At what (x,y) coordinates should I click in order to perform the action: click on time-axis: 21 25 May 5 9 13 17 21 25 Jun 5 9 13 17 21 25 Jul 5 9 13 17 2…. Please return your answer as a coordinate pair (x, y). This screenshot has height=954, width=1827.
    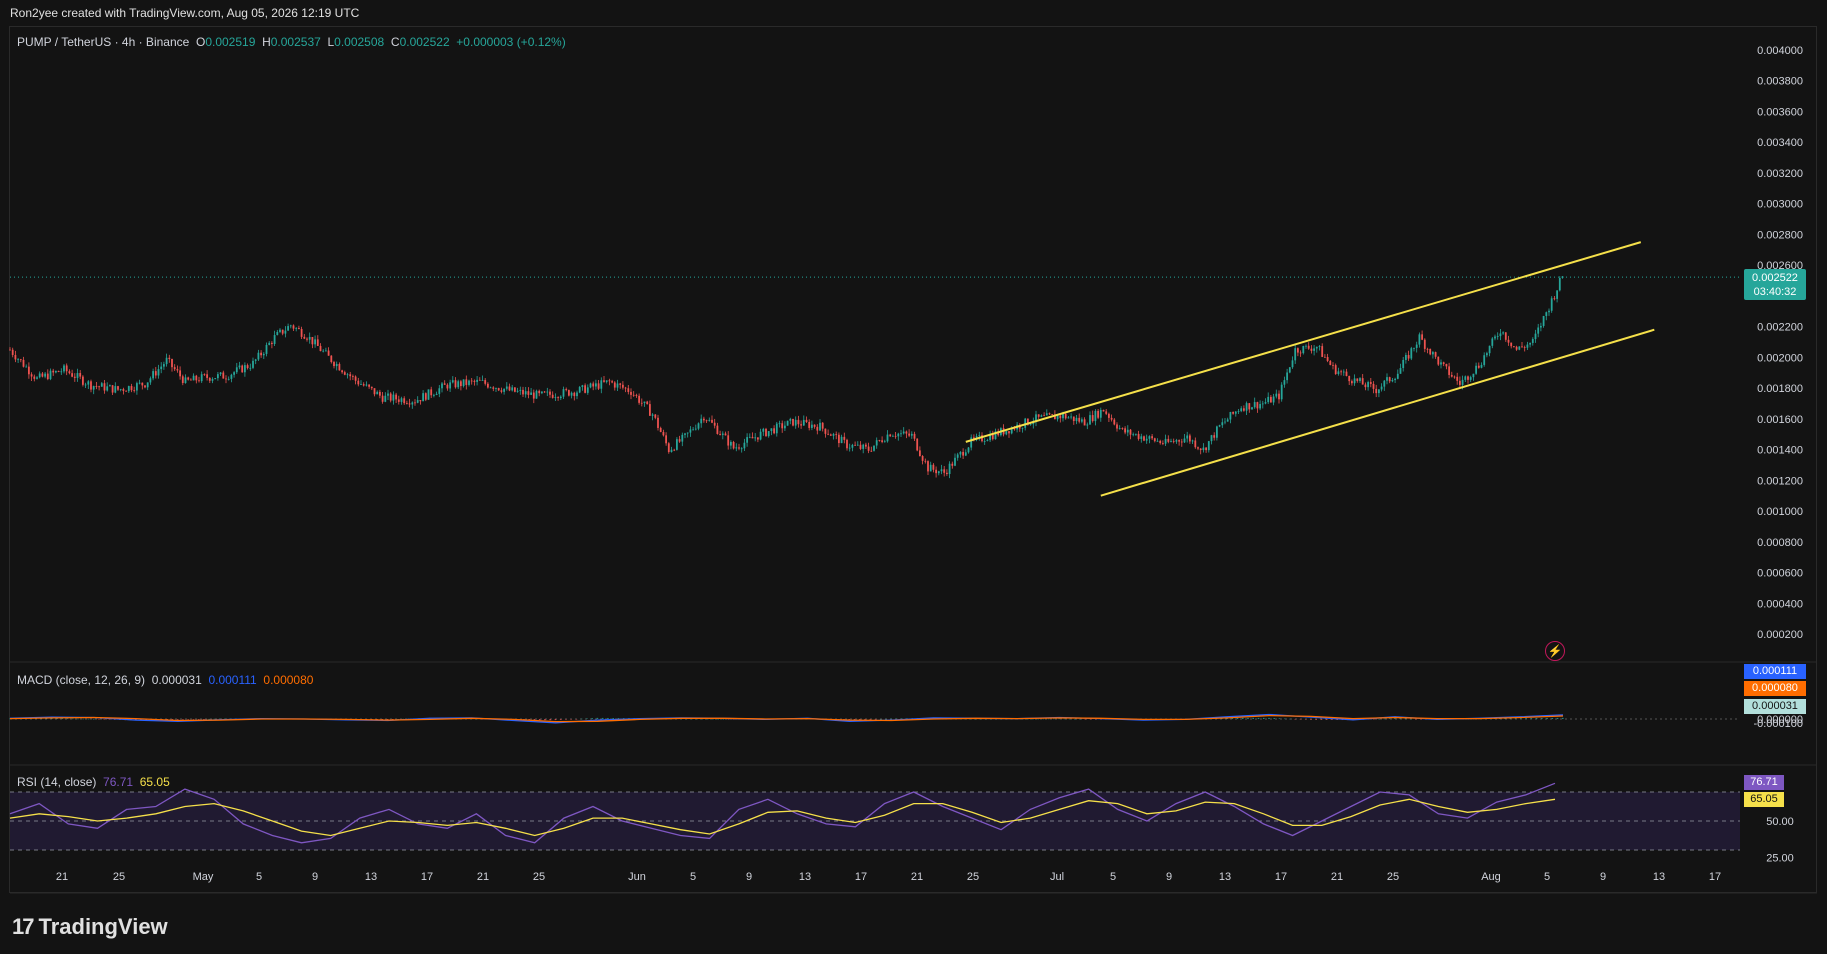
    Looking at the image, I should click on (888, 877).